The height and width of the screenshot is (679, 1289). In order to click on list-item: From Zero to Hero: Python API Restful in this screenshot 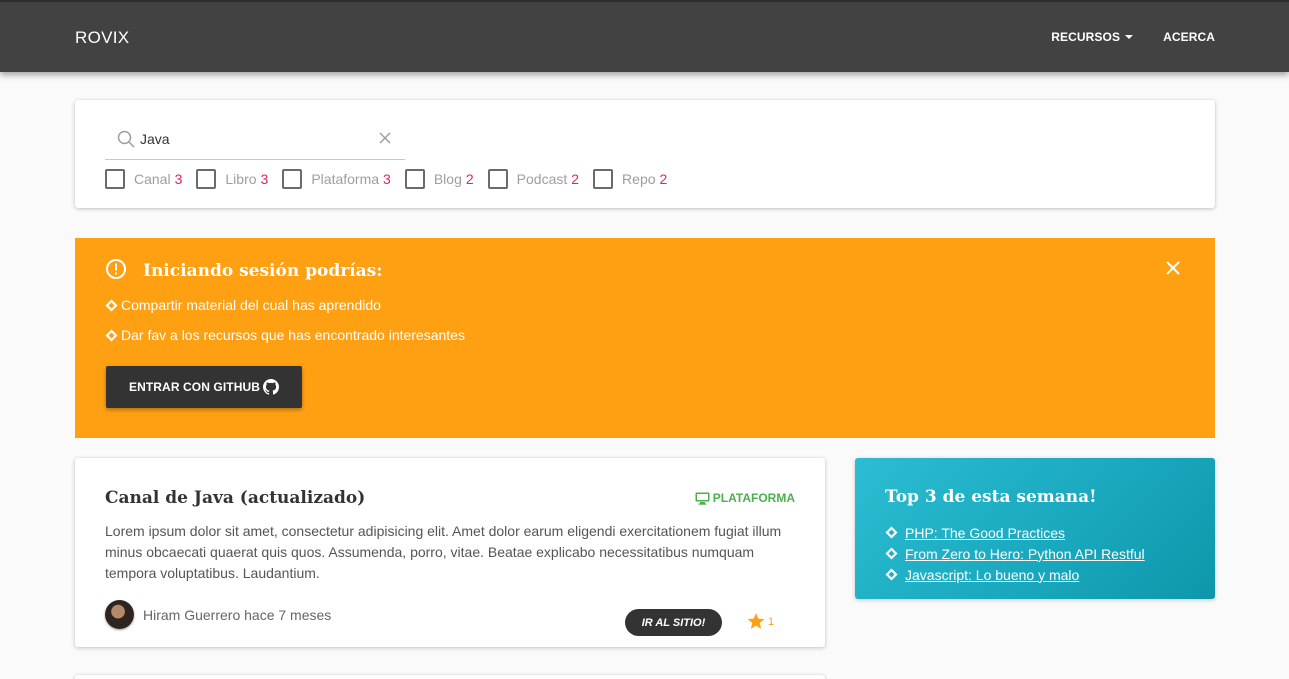, I will do `click(1015, 553)`.